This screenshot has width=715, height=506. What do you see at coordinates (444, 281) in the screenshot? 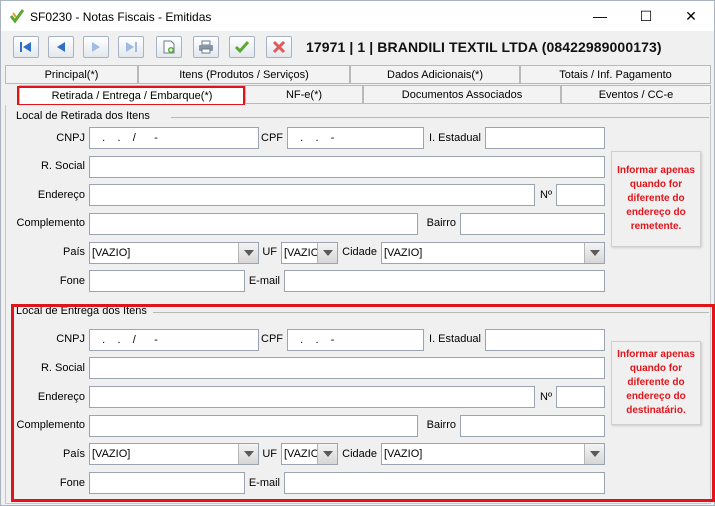
I see `retirada-email-input` at bounding box center [444, 281].